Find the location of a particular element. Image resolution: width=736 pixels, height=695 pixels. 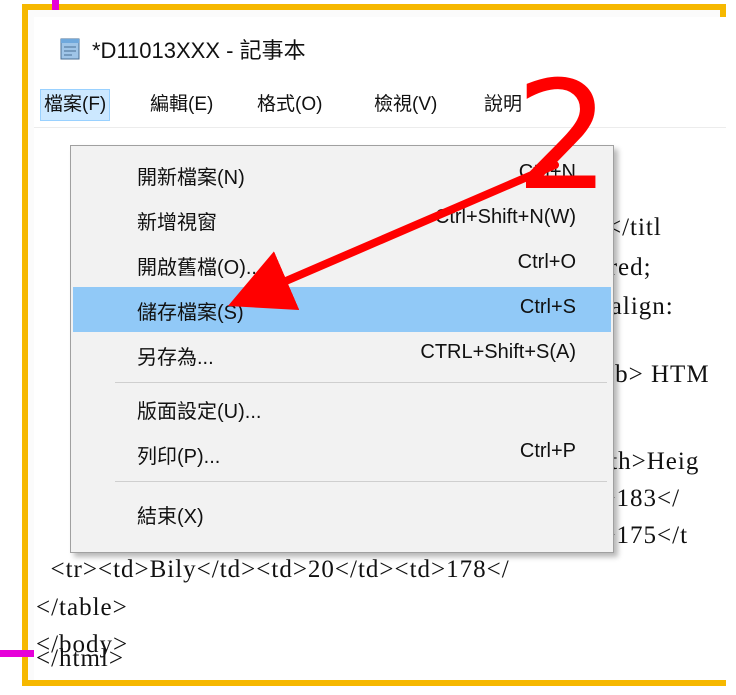

code-line: <tr><td>Bily</td><td>20</td><td>178</ is located at coordinates (273, 569).